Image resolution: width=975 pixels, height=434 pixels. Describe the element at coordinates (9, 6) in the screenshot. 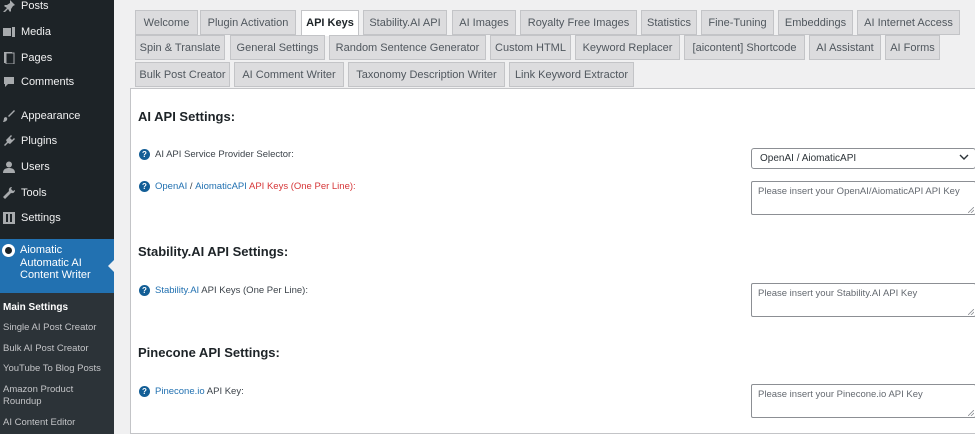

I see `pin-icon` at that location.